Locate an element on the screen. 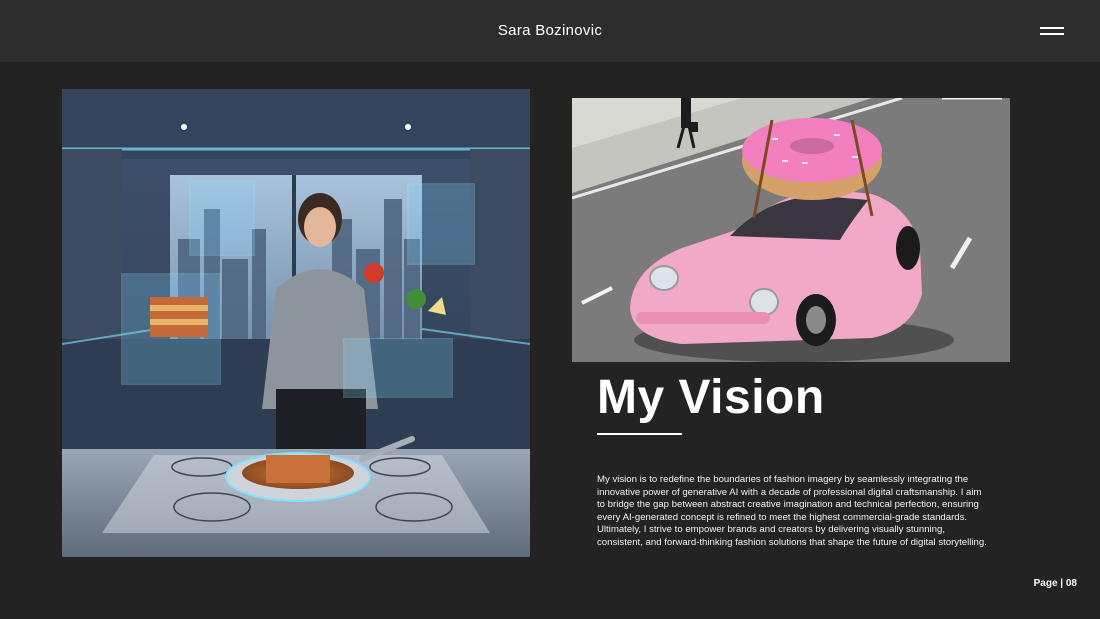 This screenshot has width=1100, height=619. title-underline is located at coordinates (639, 434).